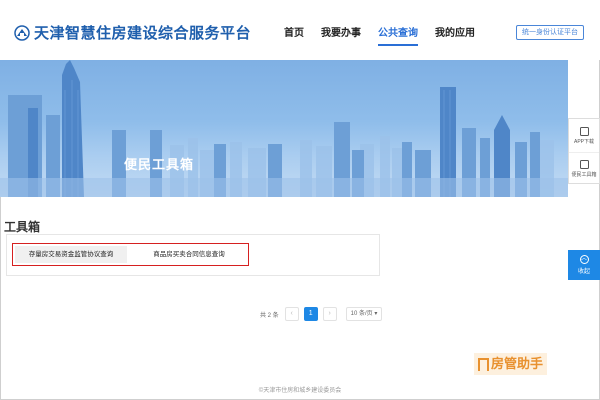  What do you see at coordinates (455, 35) in the screenshot?
I see `nav-my-apps: 我的应用` at bounding box center [455, 35].